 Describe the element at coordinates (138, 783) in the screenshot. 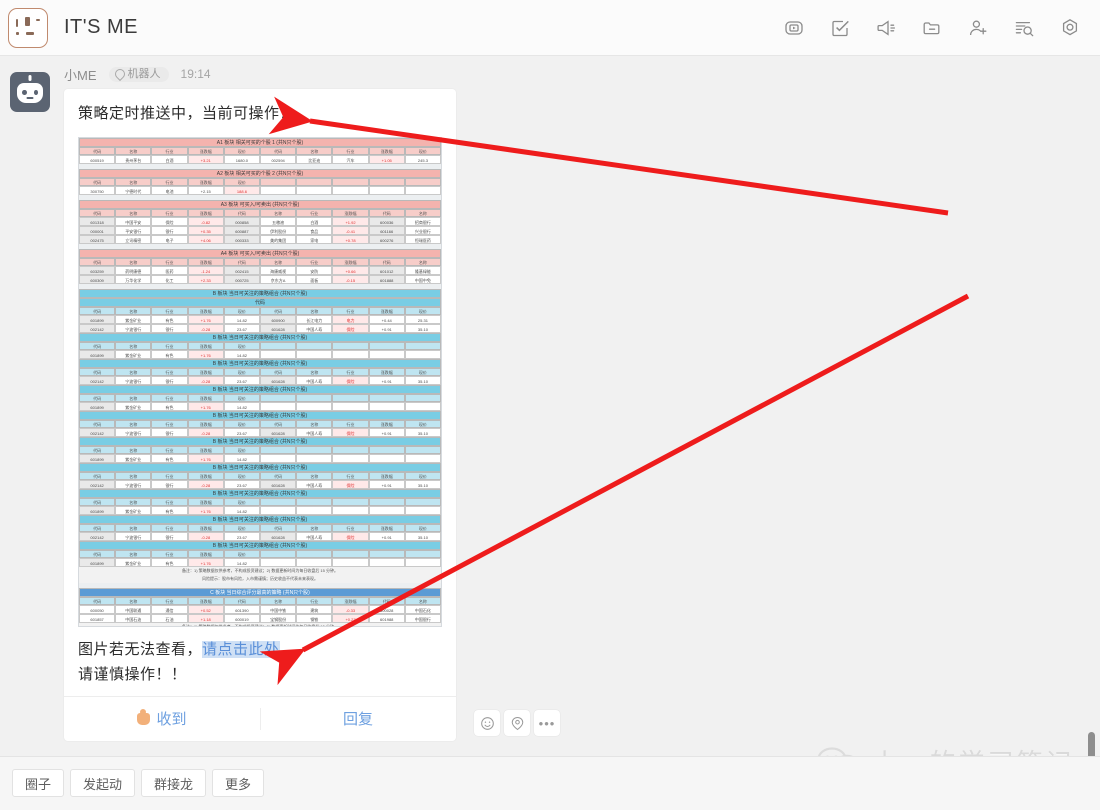

I see `bottom-chip-group: 圈子 发起动 群接龙 更多` at that location.